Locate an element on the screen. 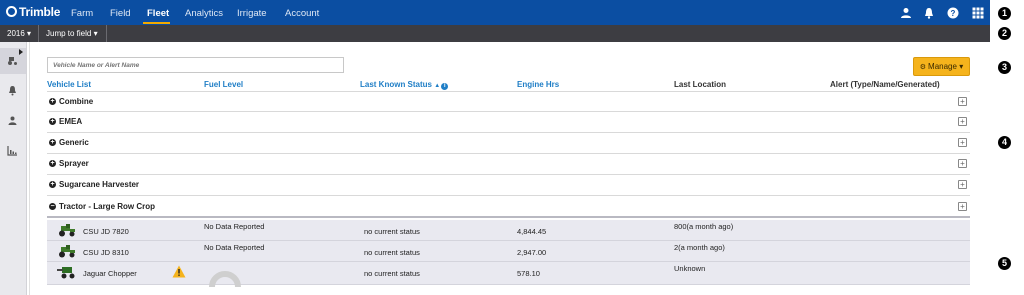 The height and width of the screenshot is (295, 1024). group-row-emea: + EMEA + is located at coordinates (508, 122).